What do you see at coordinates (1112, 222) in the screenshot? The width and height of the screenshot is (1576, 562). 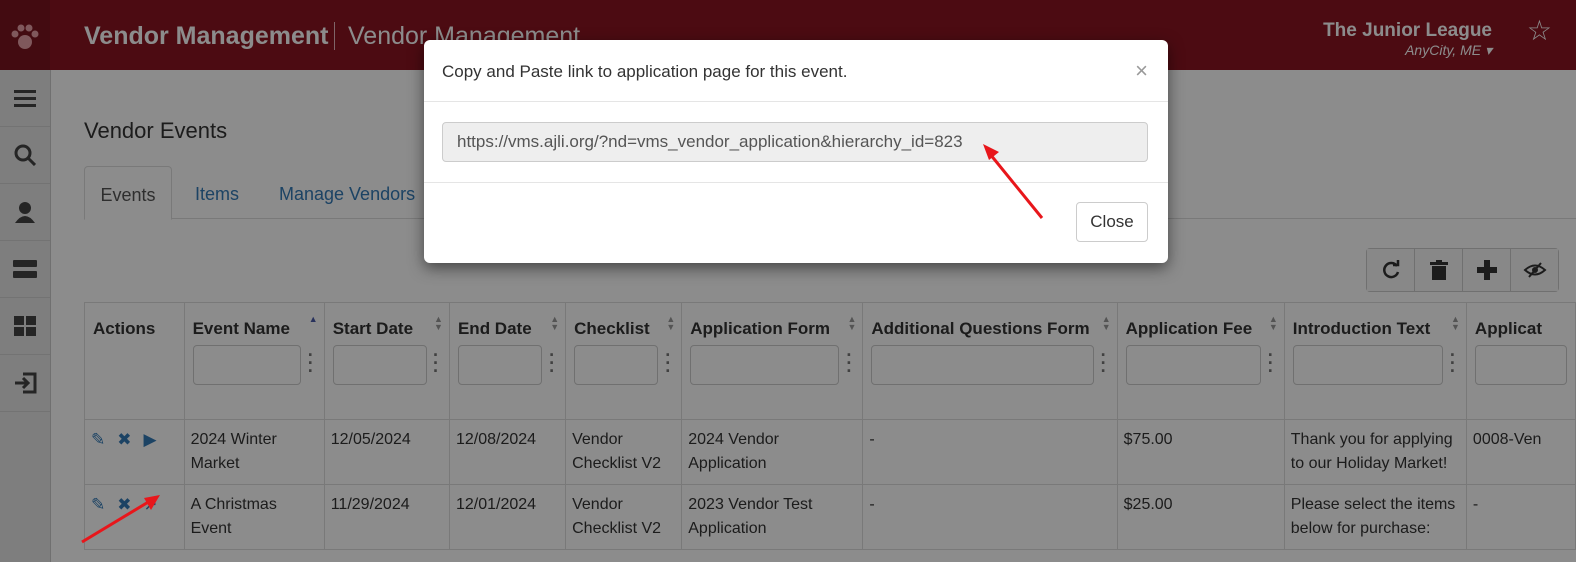 I see `close-button: Close` at bounding box center [1112, 222].